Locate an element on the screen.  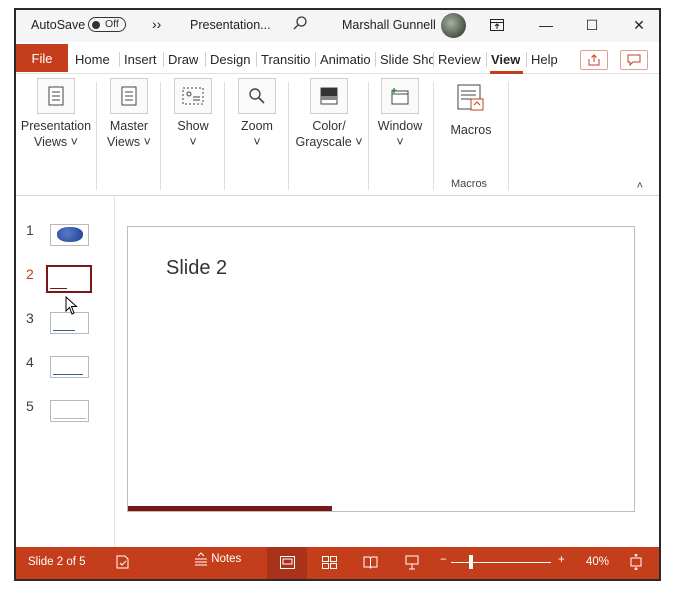
zoom-out-button: − is located at coordinates (443, 560).